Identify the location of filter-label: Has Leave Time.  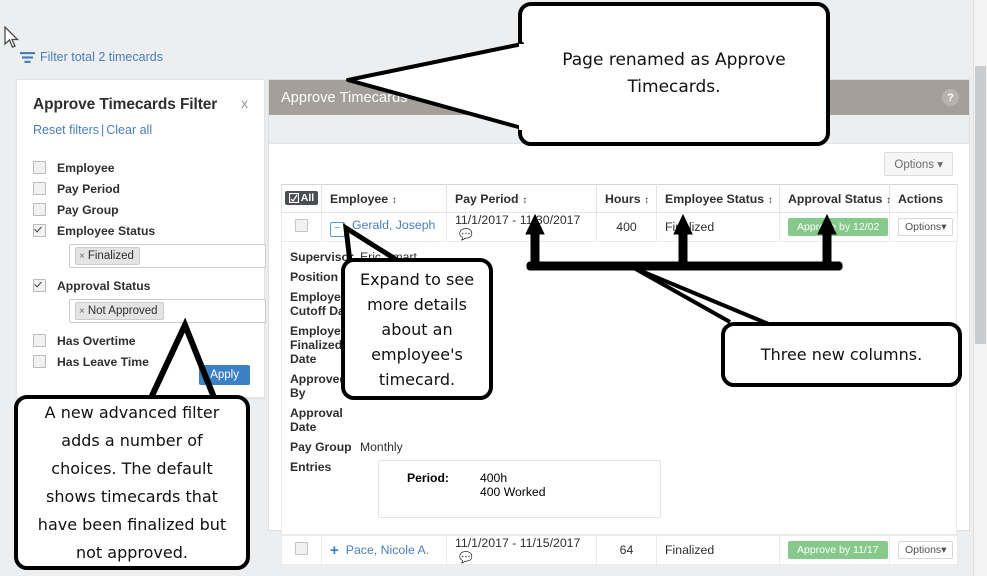
(103, 361).